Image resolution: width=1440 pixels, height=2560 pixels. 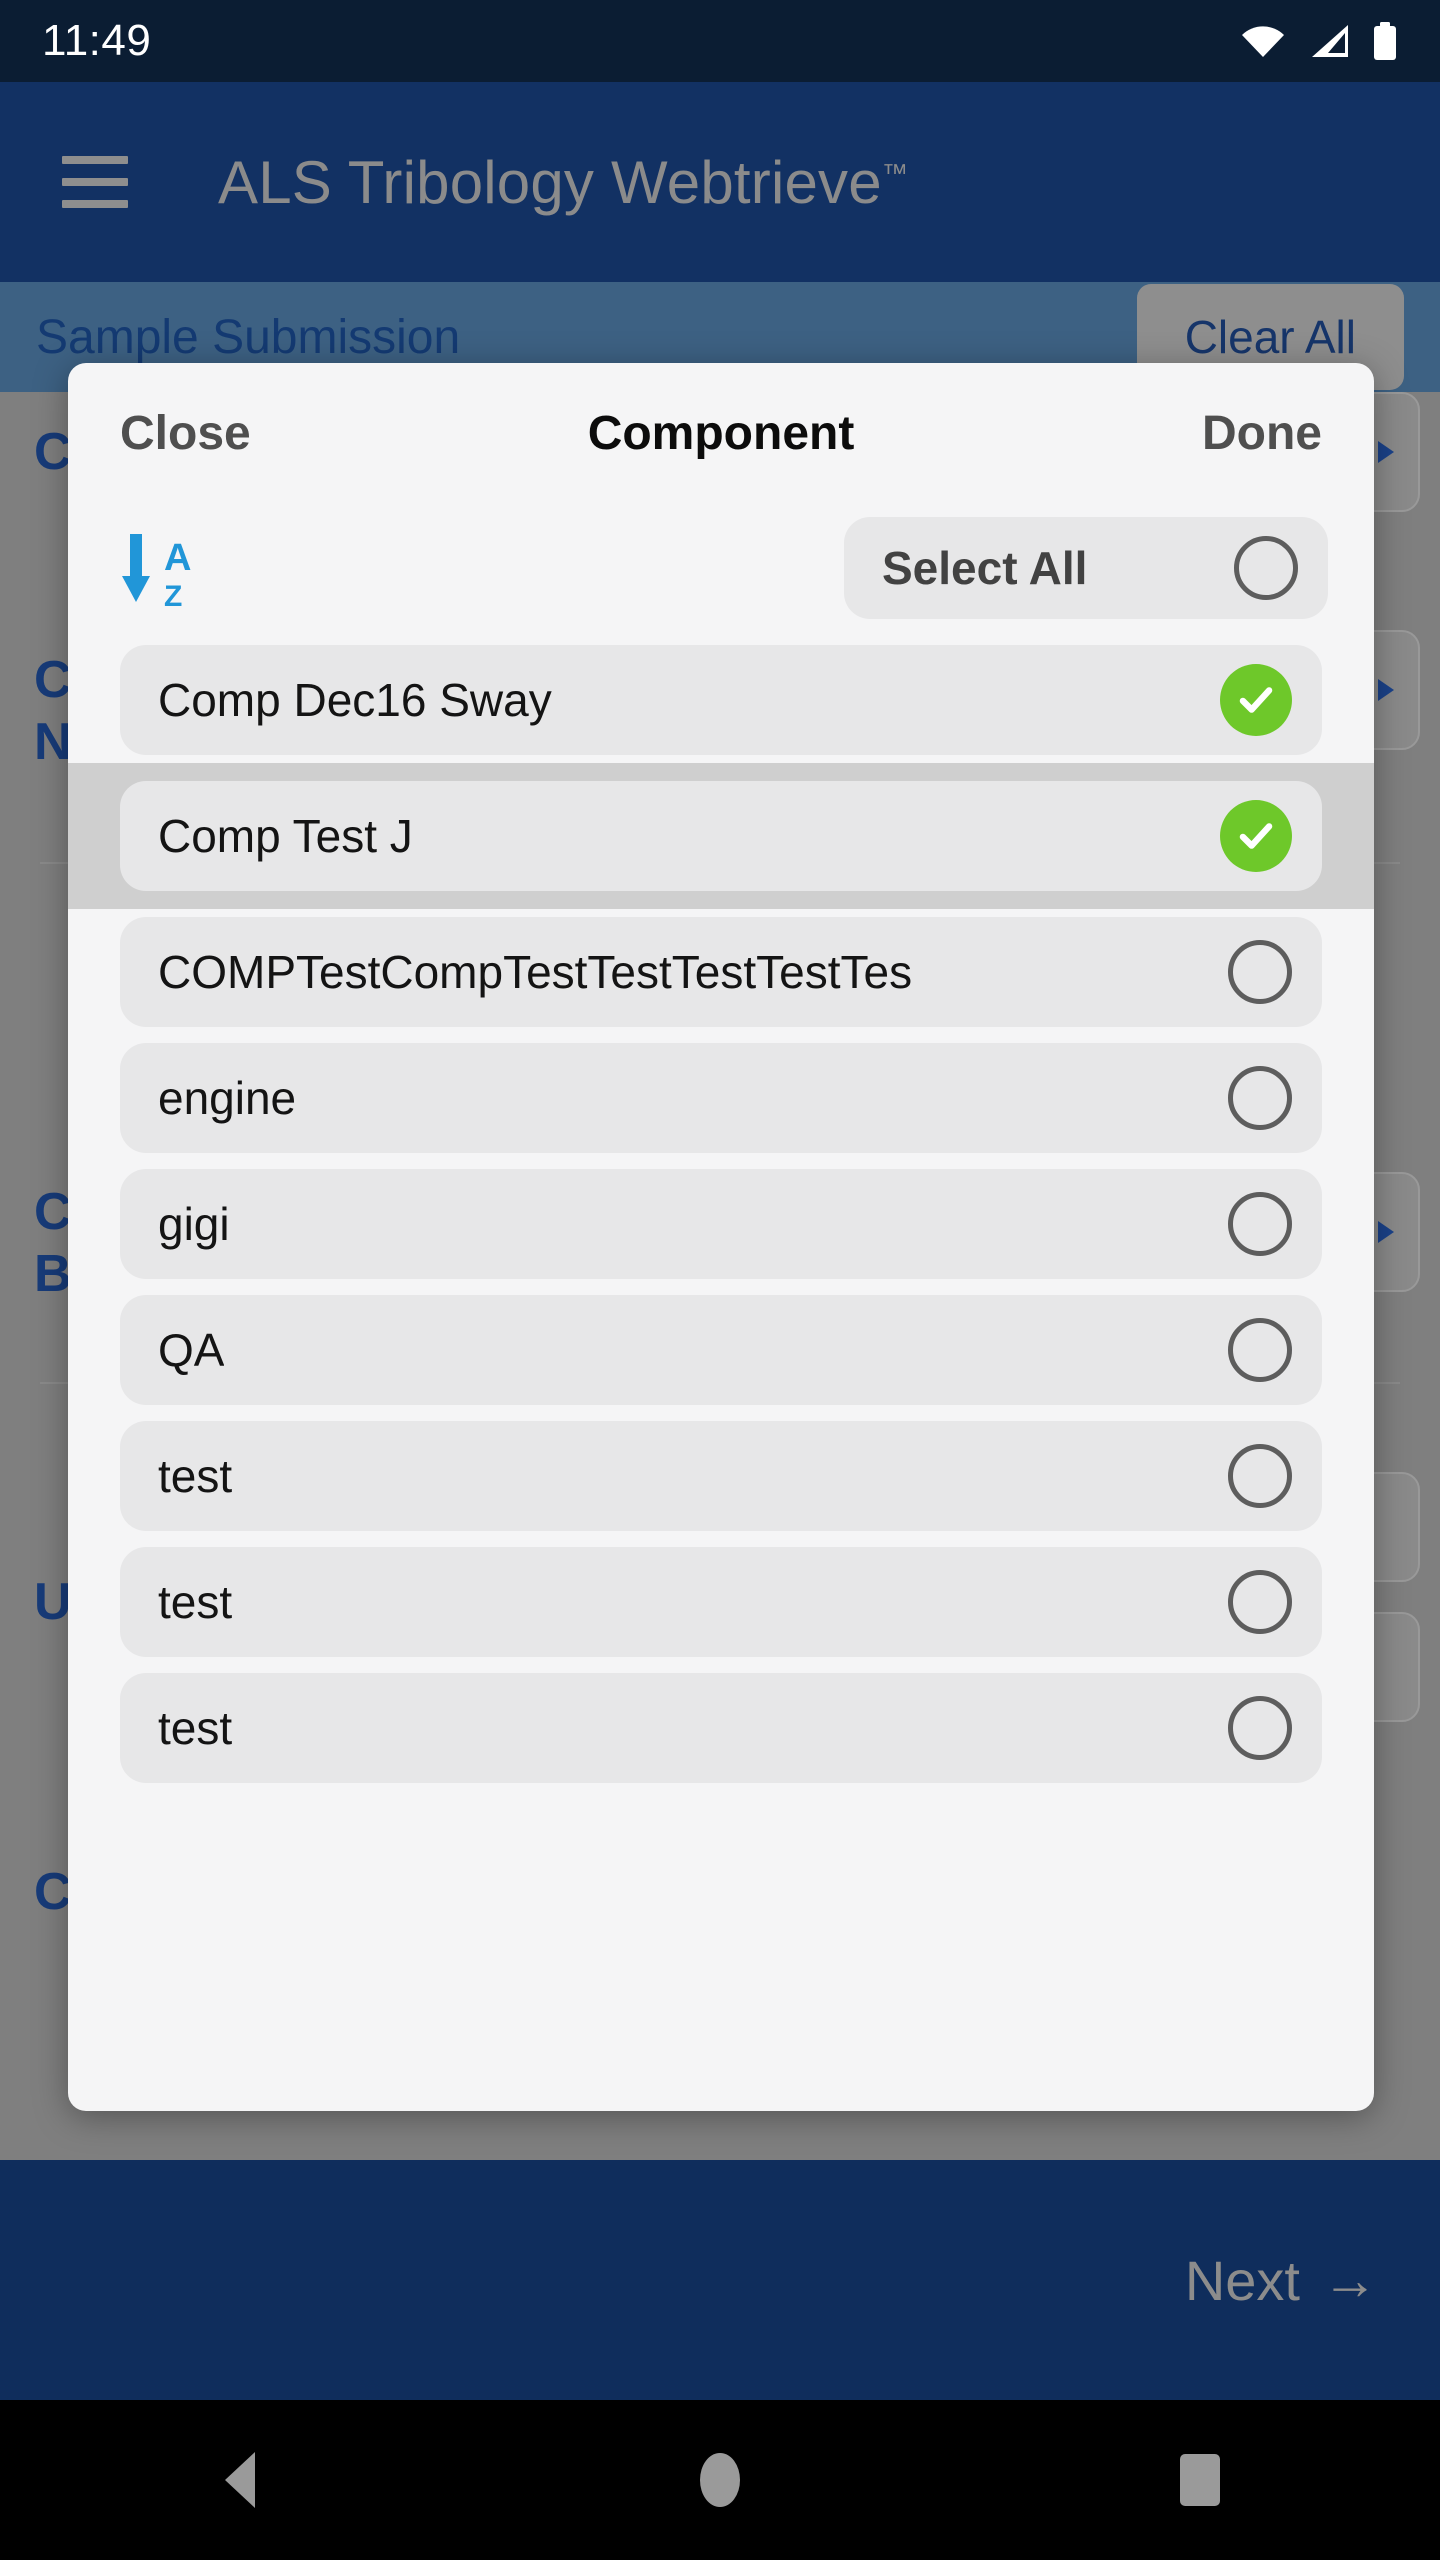 I want to click on sort-alpha-ascending-icon: A Z, so click(x=159, y=569).